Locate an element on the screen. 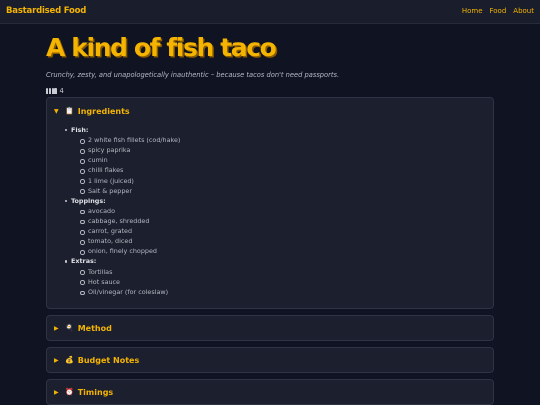  budget-notes-toggle: ▶ 💰 Budget Notes is located at coordinates (96, 360).